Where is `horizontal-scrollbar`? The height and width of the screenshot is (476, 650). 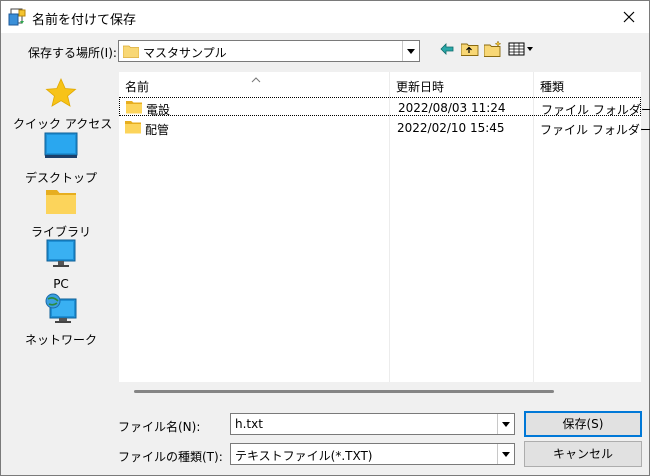
horizontal-scrollbar is located at coordinates (380, 392).